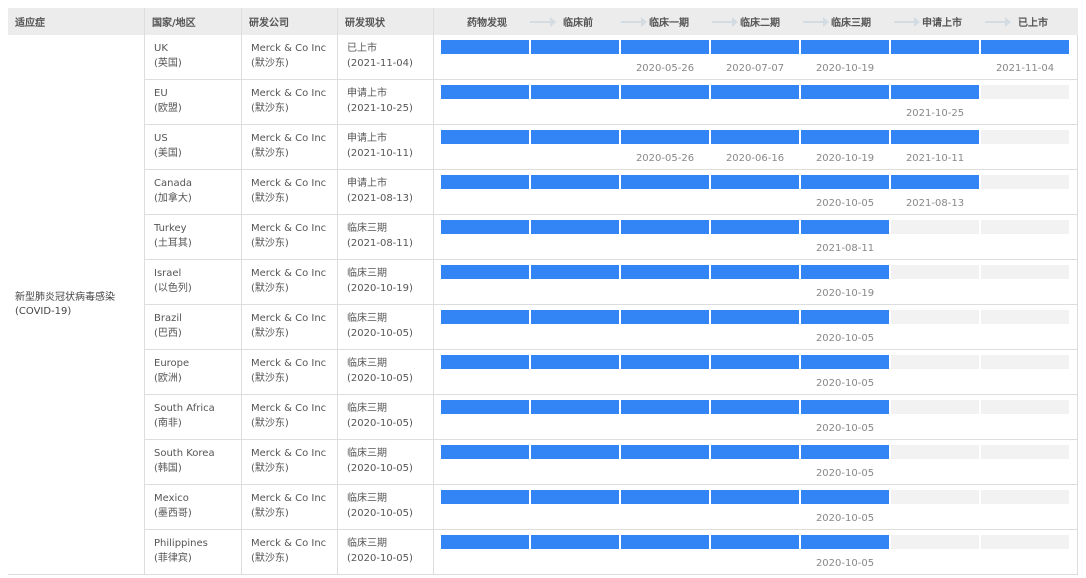  What do you see at coordinates (193, 21) in the screenshot?
I see `header-country: 国家/地区` at bounding box center [193, 21].